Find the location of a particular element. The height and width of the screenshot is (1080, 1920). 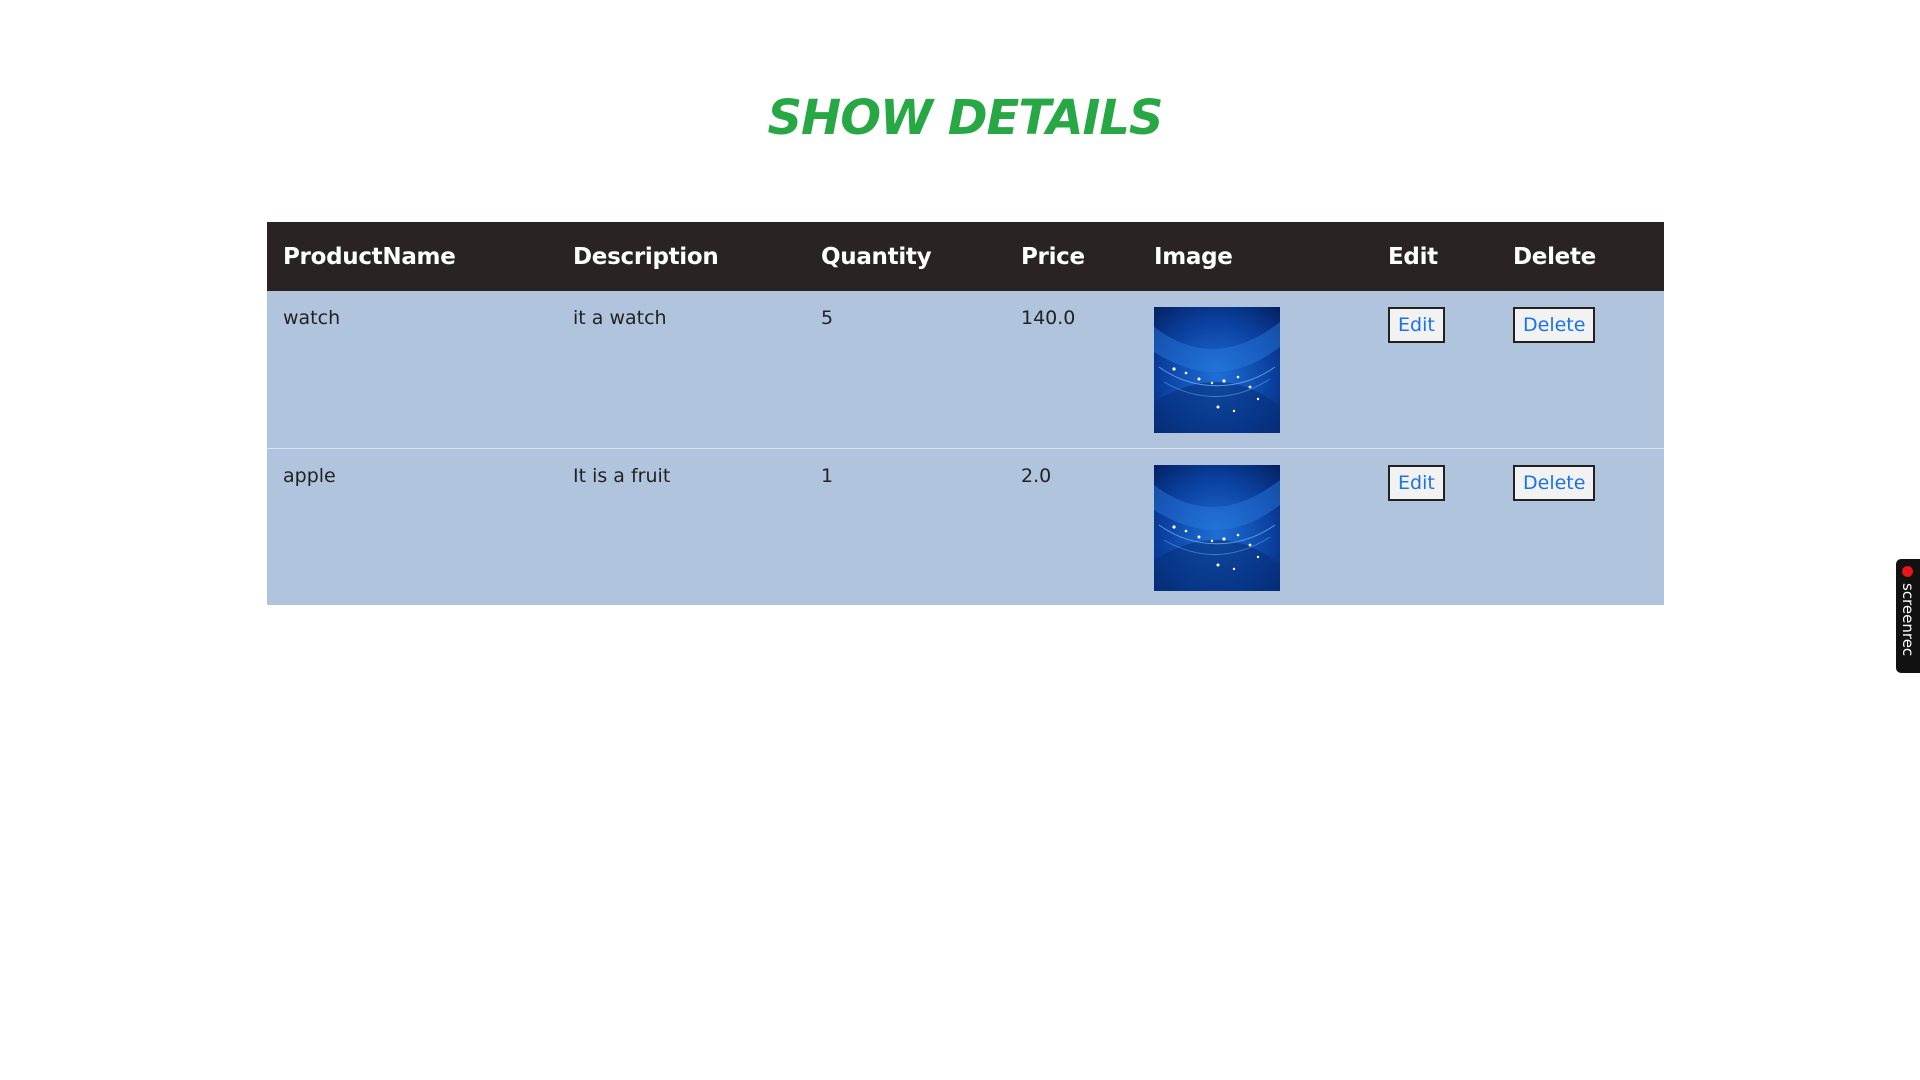

price-cell: 2.0 is located at coordinates (1071, 526).